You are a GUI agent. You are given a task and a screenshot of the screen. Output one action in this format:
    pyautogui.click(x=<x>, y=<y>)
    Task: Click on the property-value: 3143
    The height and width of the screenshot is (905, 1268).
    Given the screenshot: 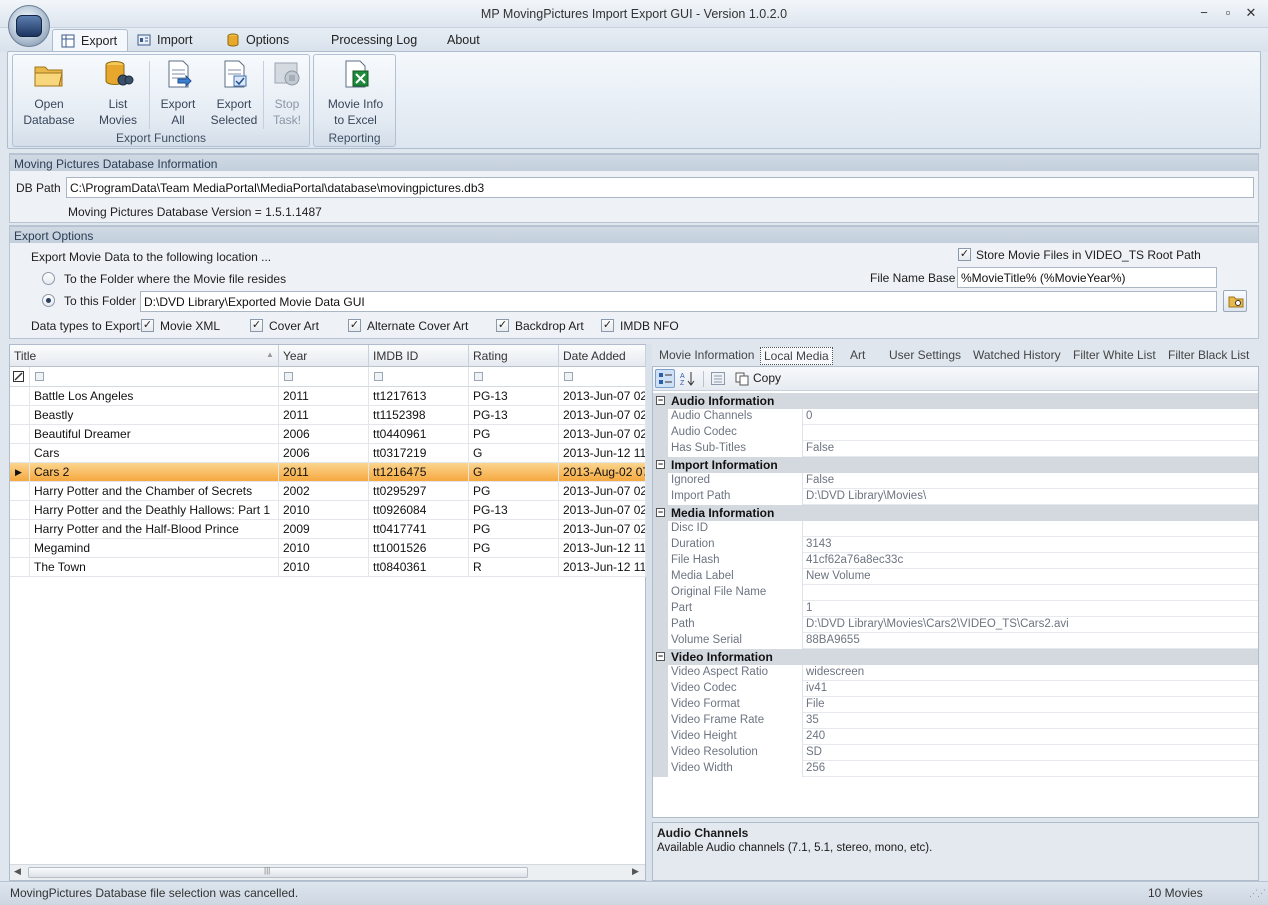 What is the action you would take?
    pyautogui.click(x=817, y=545)
    